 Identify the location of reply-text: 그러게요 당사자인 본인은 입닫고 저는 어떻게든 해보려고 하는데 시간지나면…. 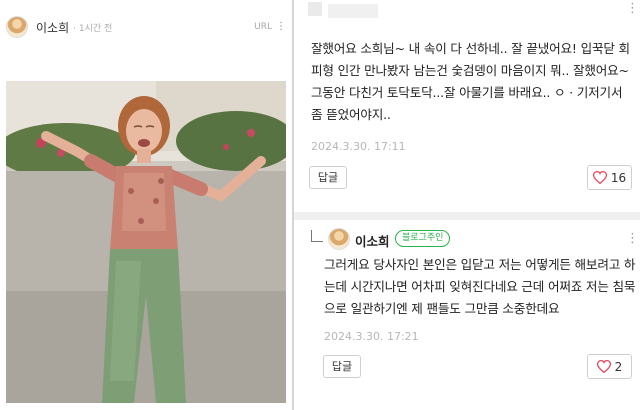
(480, 286).